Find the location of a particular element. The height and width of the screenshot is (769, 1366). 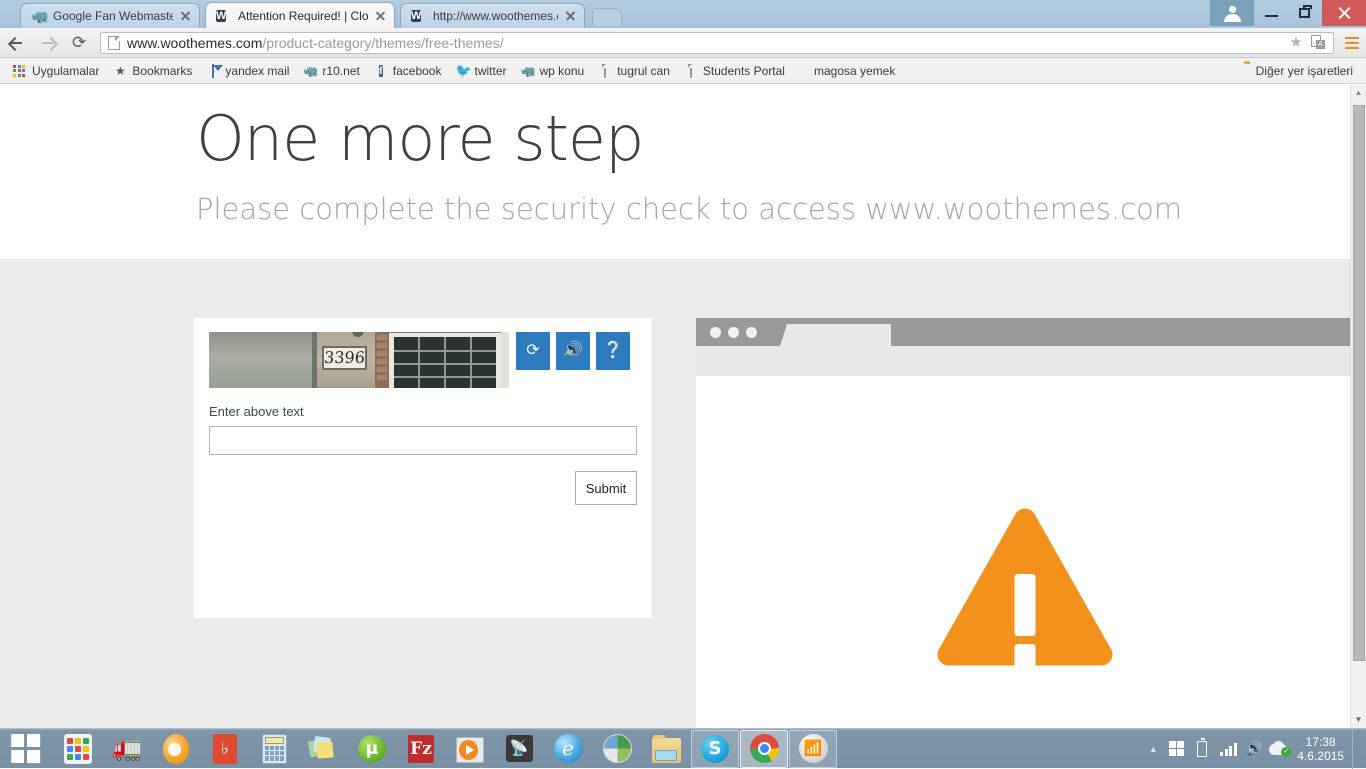

taskbar-item-sticky-notes is located at coordinates (323, 749).